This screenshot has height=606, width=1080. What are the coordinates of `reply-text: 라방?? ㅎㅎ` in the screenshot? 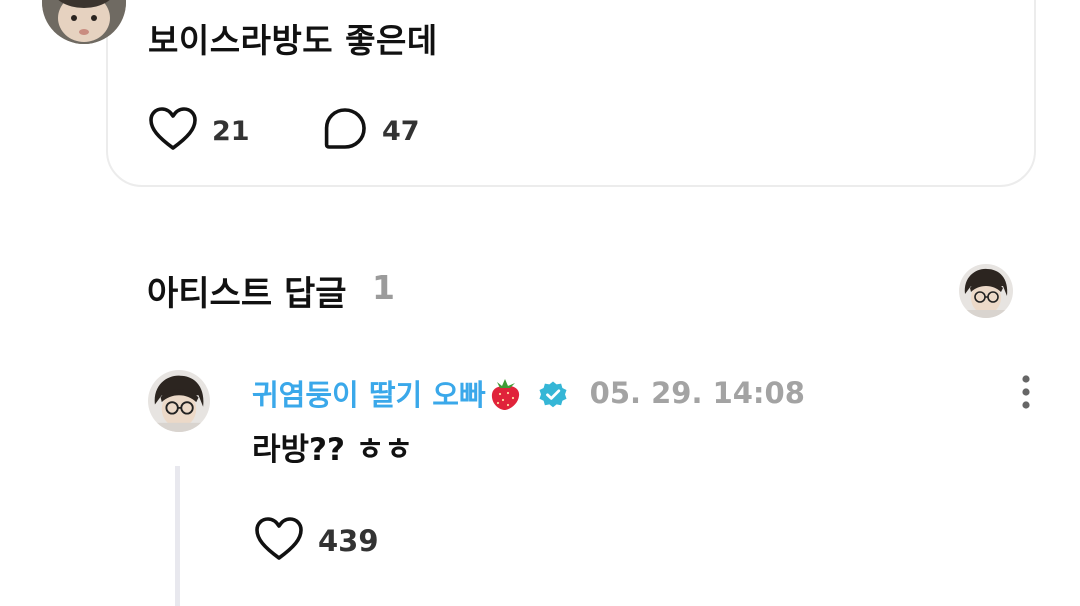 It's located at (332, 450).